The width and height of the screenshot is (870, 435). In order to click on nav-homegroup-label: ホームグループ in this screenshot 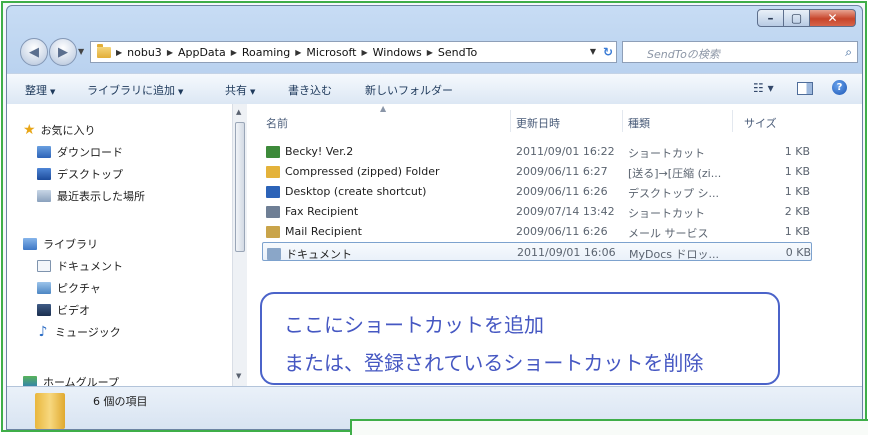, I will do `click(81, 381)`.